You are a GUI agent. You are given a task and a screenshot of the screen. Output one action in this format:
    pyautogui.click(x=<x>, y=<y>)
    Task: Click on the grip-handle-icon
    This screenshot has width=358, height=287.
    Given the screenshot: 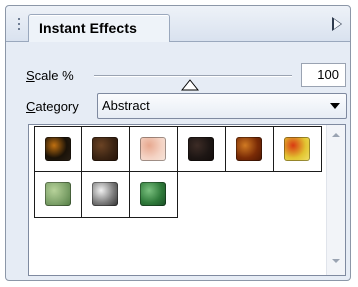 What is the action you would take?
    pyautogui.click(x=19, y=26)
    